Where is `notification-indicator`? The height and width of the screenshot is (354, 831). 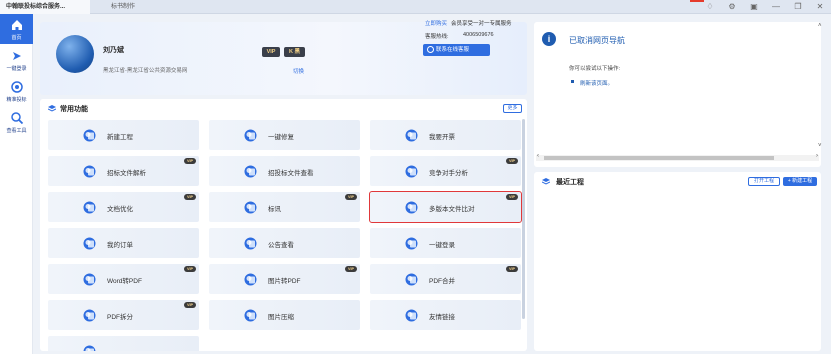 notification-indicator is located at coordinates (697, 1).